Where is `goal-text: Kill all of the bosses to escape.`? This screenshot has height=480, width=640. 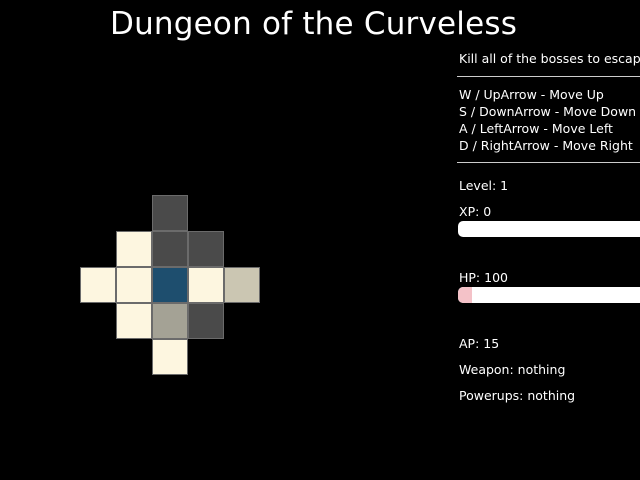
goal-text: Kill all of the bosses to escape. is located at coordinates (549, 58).